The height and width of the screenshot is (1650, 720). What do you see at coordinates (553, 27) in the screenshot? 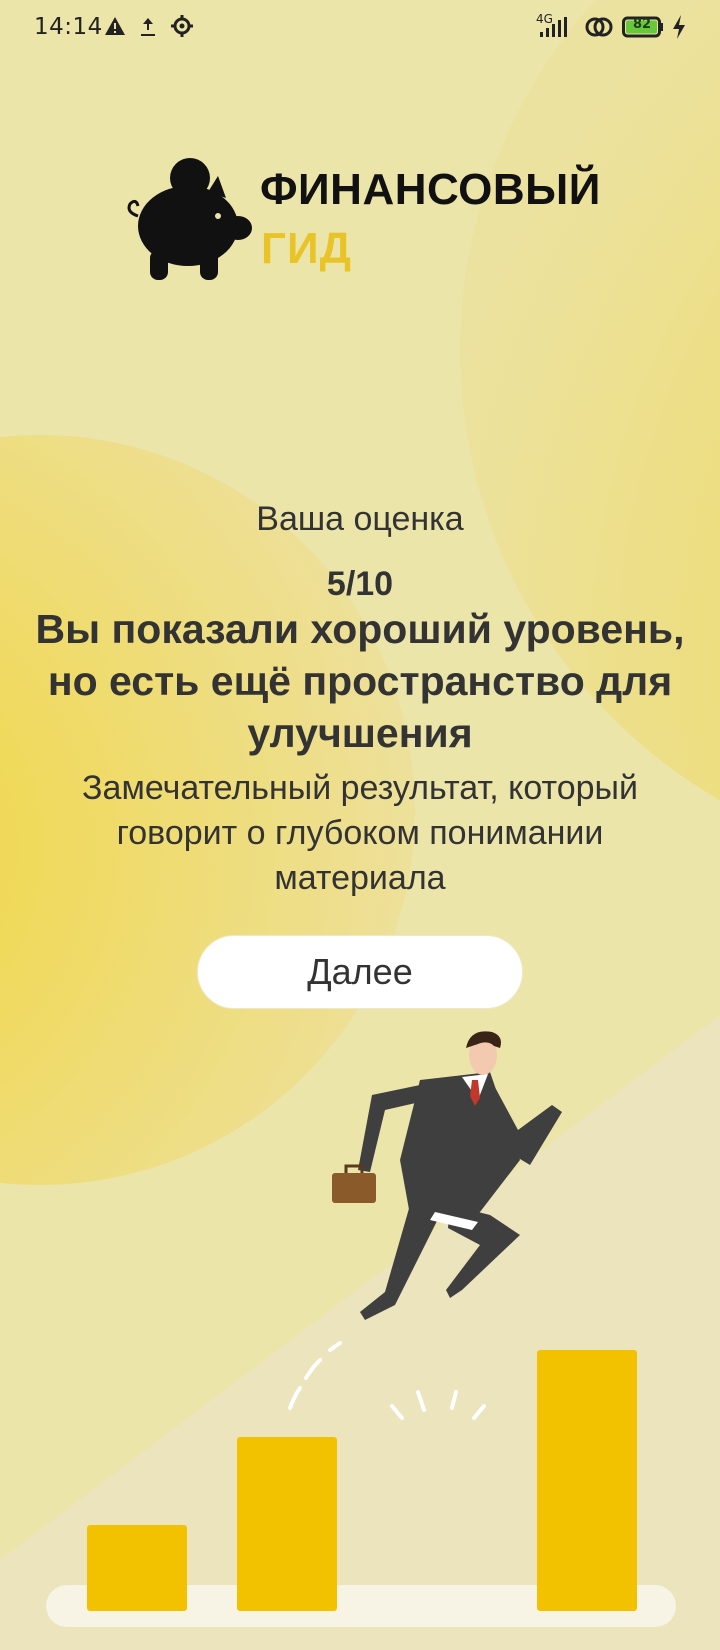
I see `signal-icon` at bounding box center [553, 27].